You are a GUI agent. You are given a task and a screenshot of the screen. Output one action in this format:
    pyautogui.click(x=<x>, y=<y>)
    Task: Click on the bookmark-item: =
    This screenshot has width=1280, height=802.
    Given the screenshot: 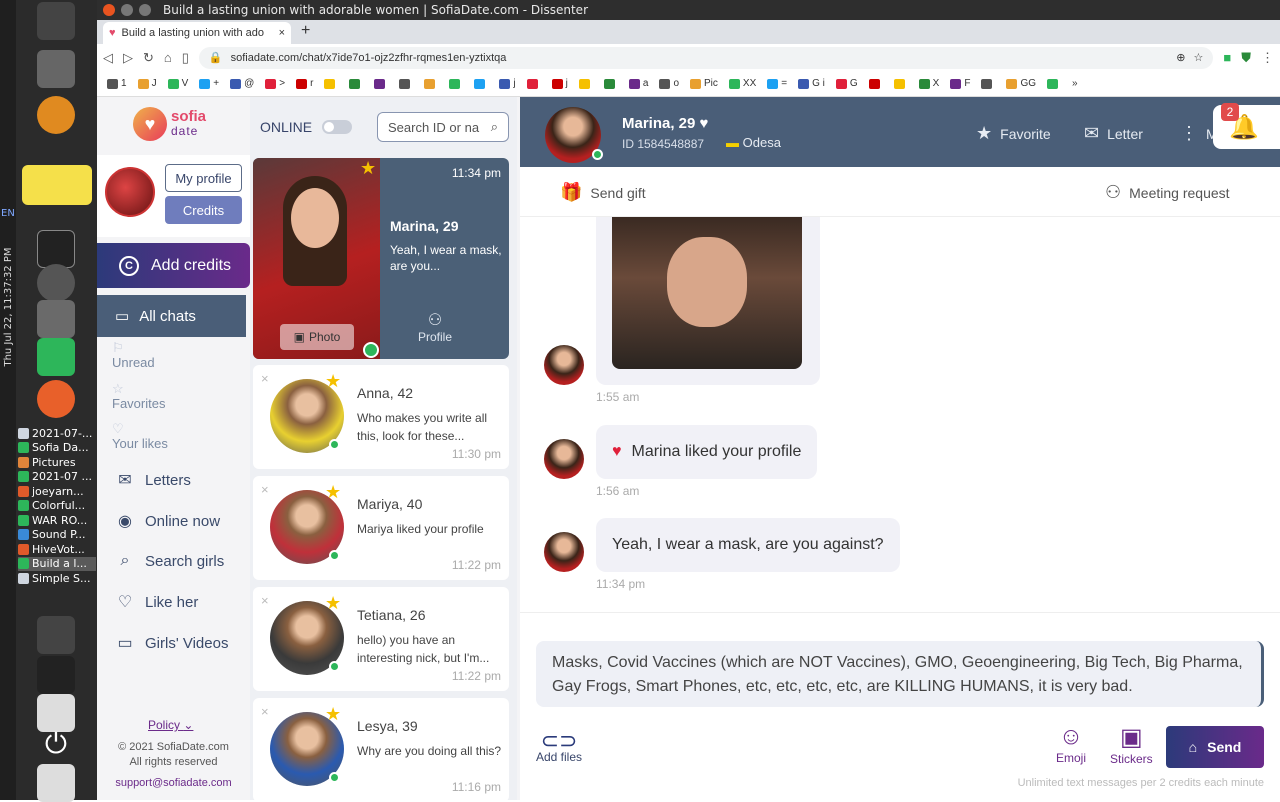 What is the action you would take?
    pyautogui.click(x=777, y=83)
    